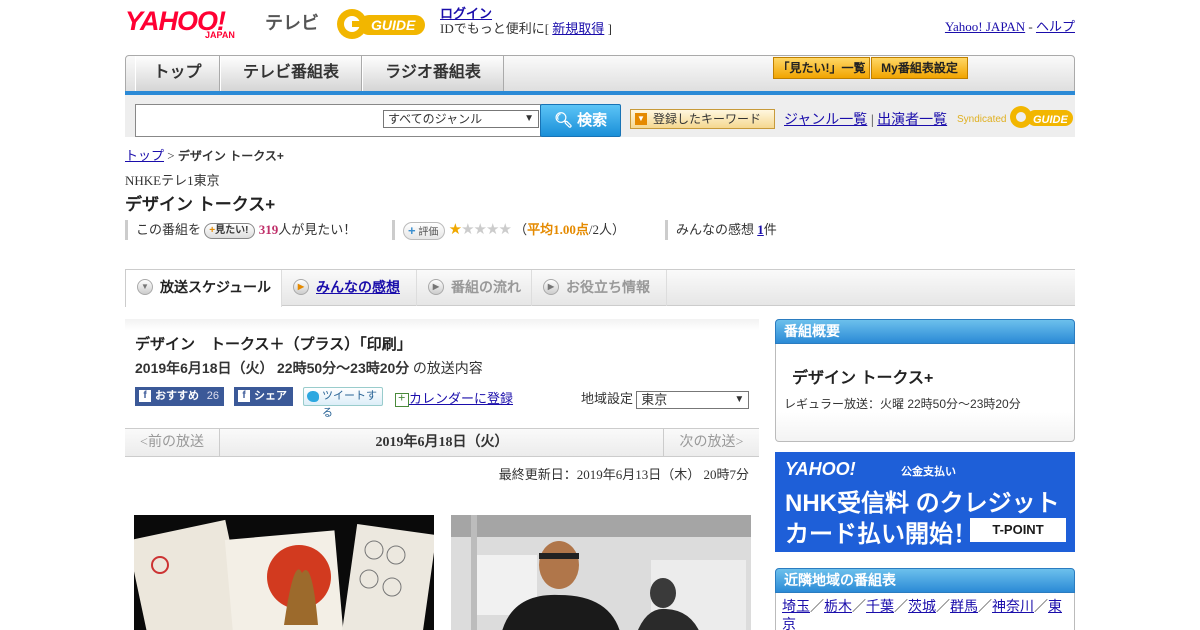  Describe the element at coordinates (521, 229) in the screenshot. I see `rating-open: （` at that location.